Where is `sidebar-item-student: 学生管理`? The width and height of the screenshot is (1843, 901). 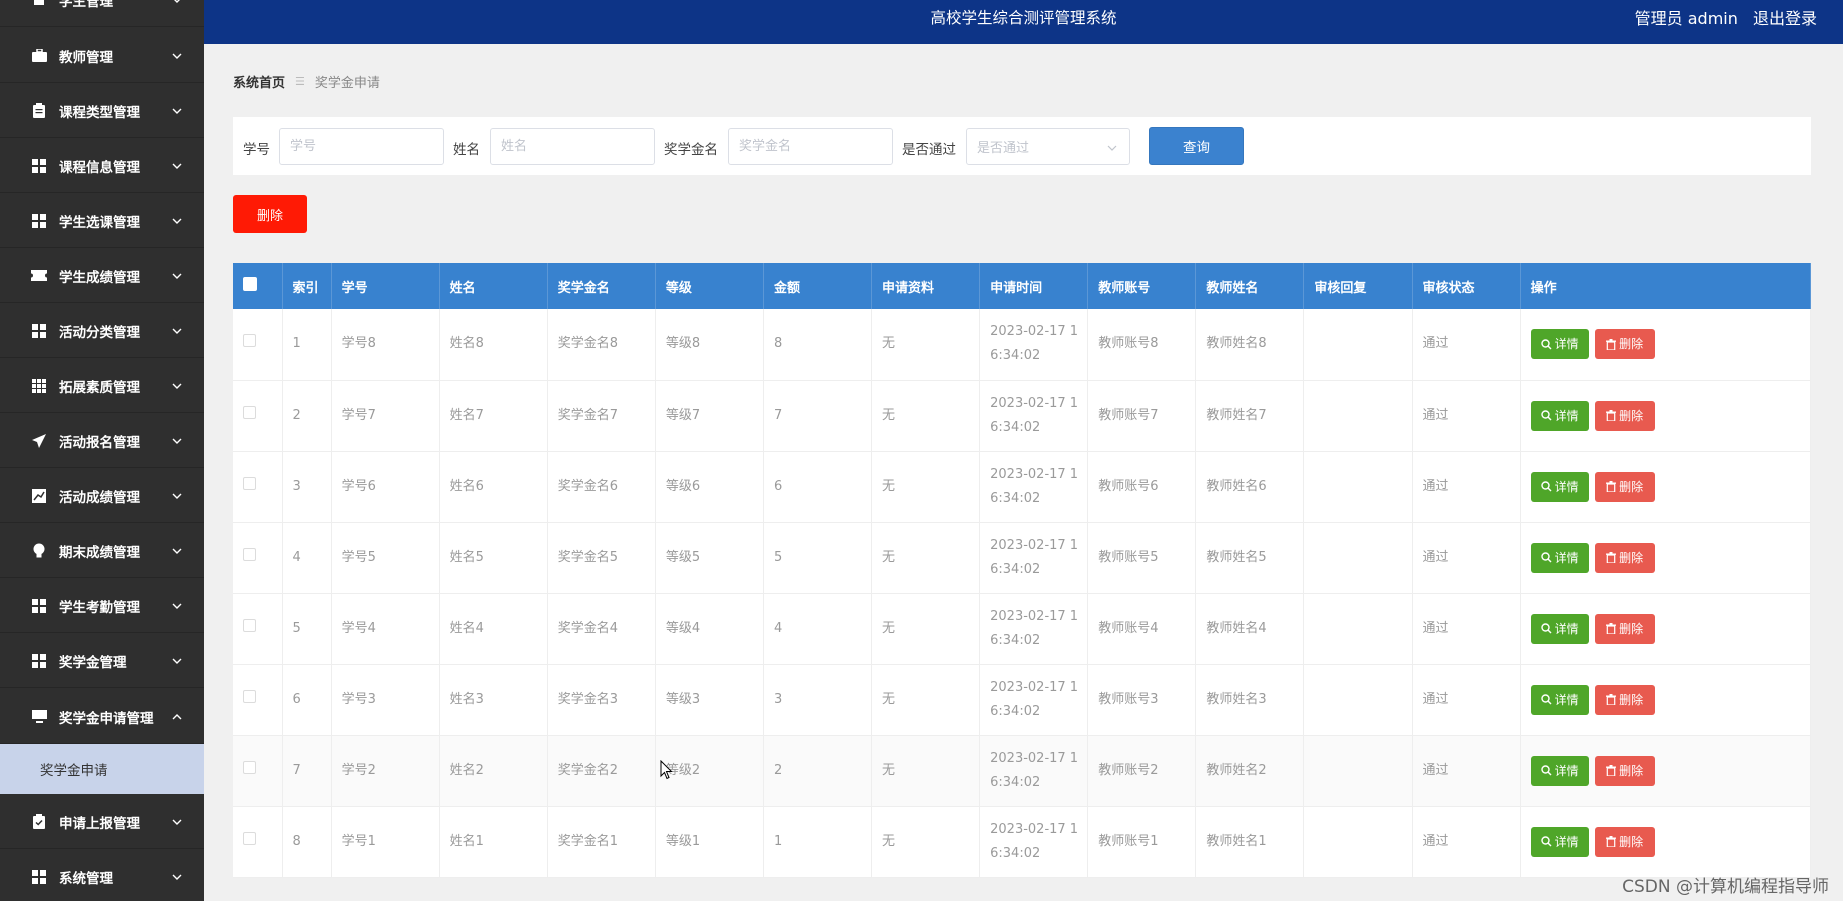 sidebar-item-student: 学生管理 is located at coordinates (102, 13).